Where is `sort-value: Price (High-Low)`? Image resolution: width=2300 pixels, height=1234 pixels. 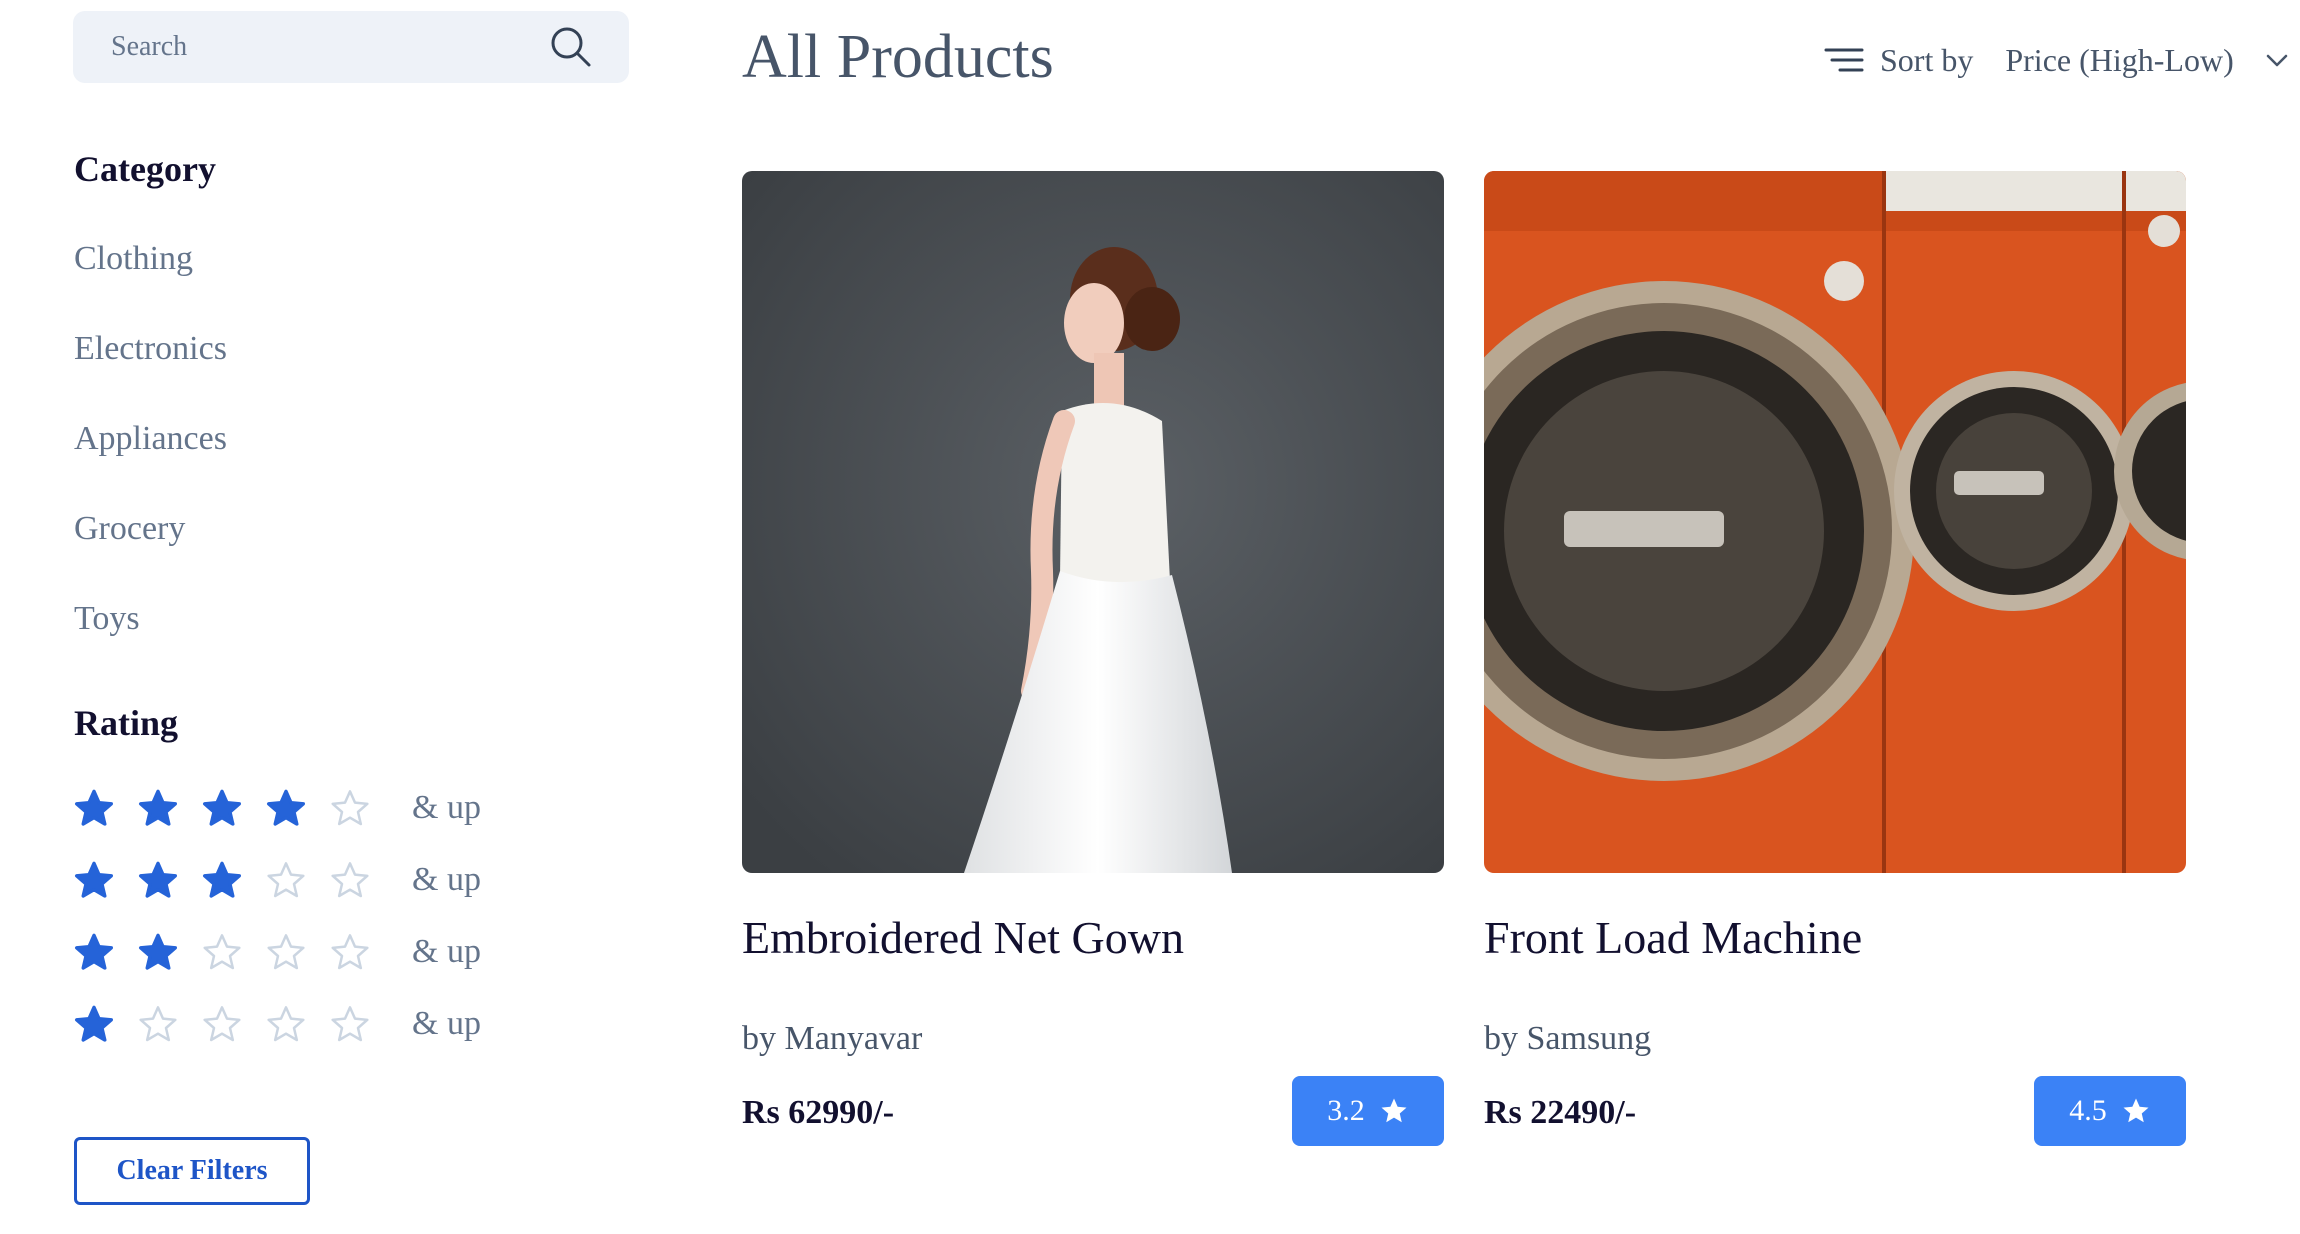 sort-value: Price (High-Low) is located at coordinates (2119, 59).